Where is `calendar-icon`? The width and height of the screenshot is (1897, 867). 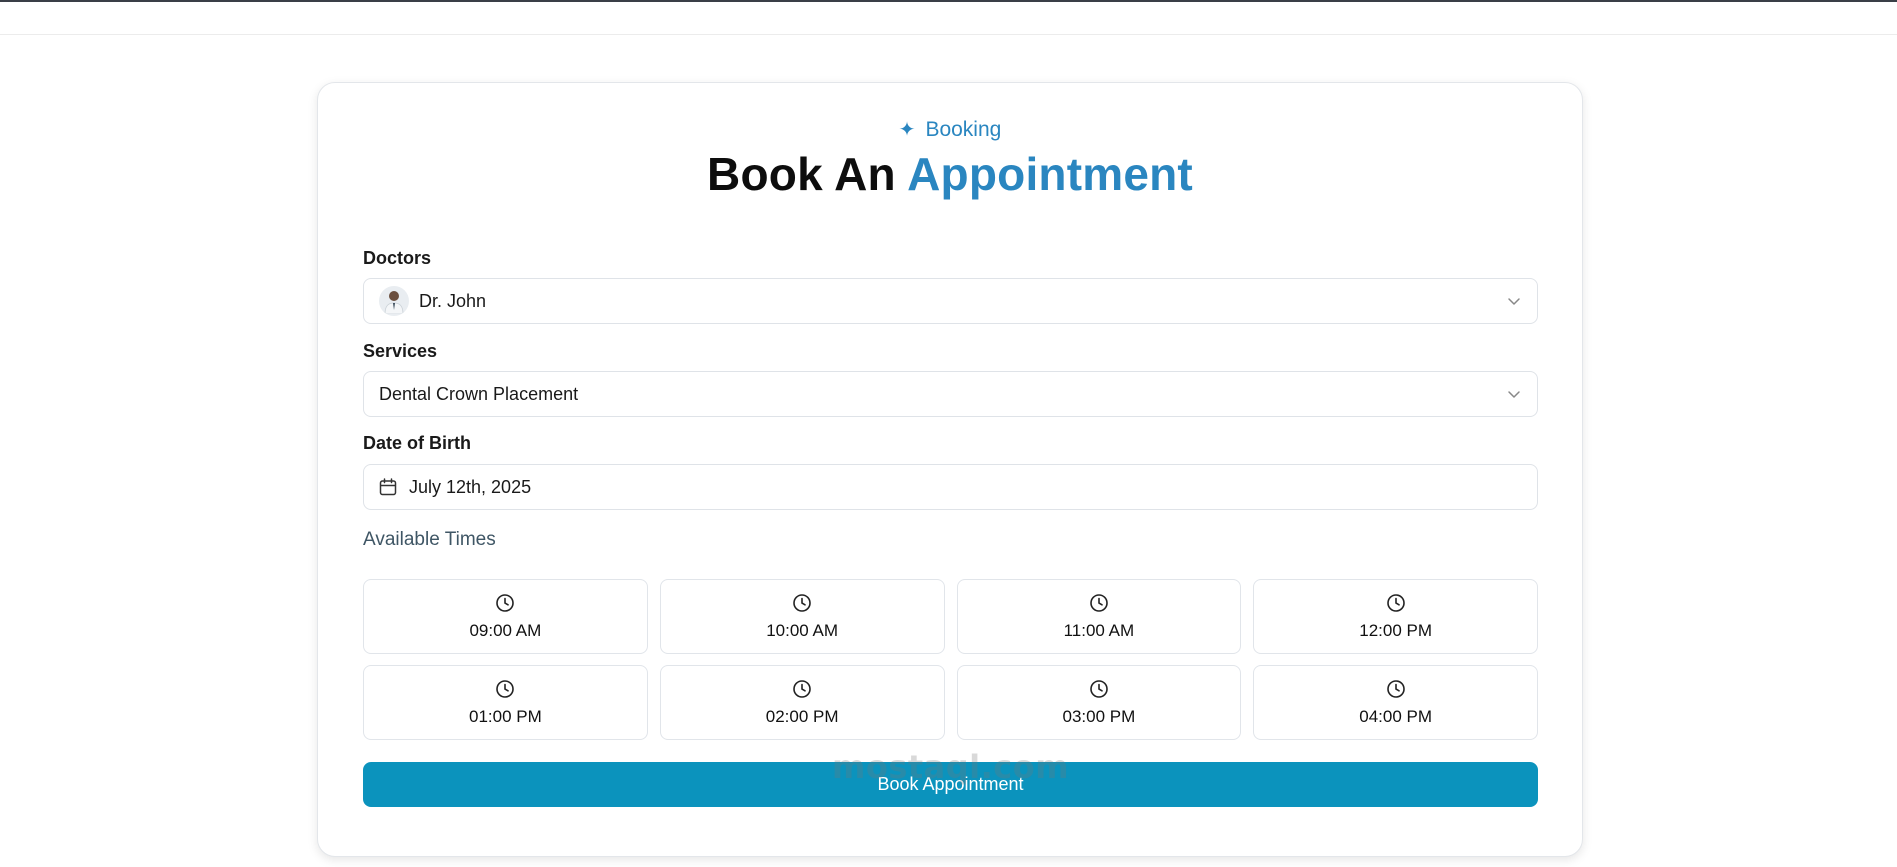
calendar-icon is located at coordinates (389, 487).